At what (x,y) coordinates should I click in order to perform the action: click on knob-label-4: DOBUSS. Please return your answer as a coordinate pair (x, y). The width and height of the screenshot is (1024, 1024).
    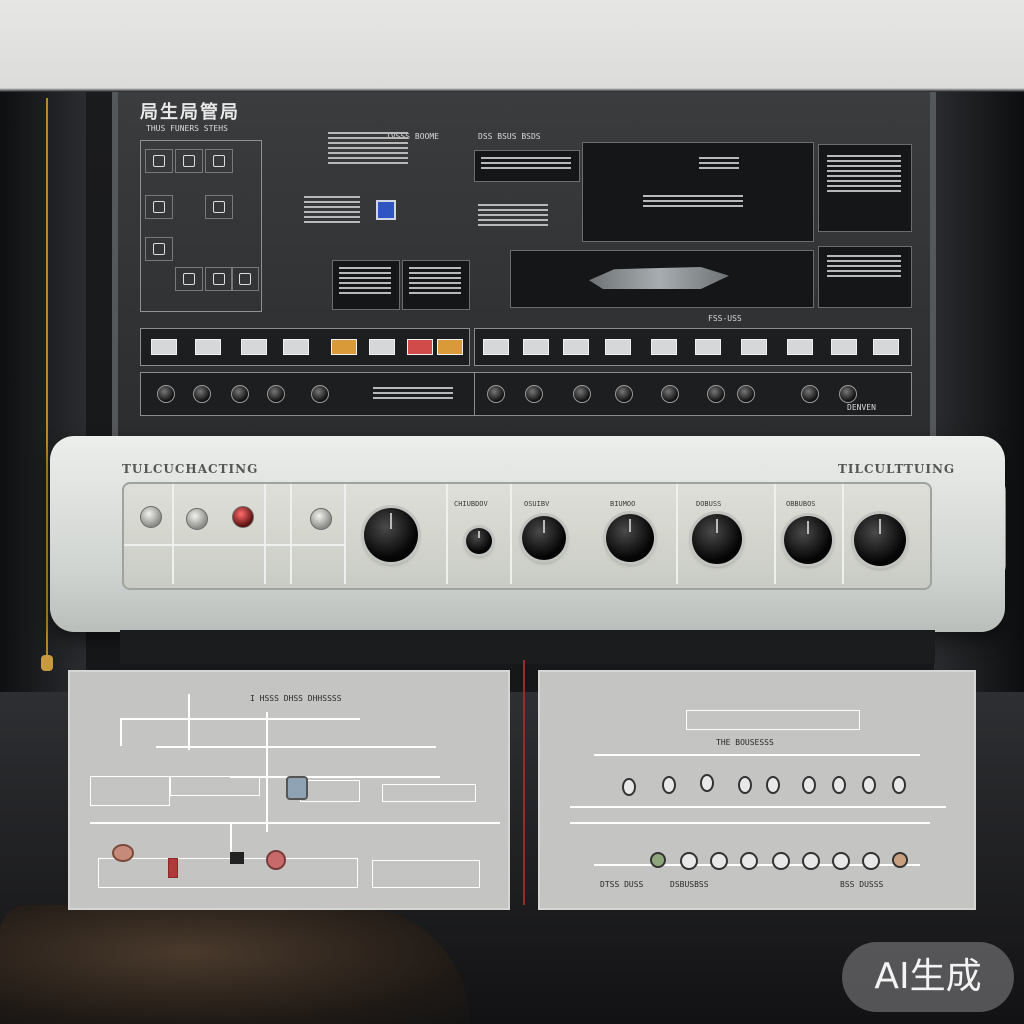
    Looking at the image, I should click on (709, 504).